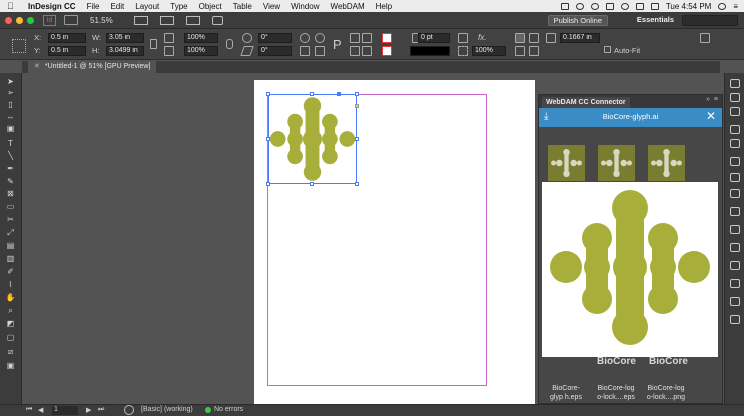 This screenshot has width=744, height=416. What do you see at coordinates (489, 51) in the screenshot?
I see `opacity-field: 100%` at bounding box center [489, 51].